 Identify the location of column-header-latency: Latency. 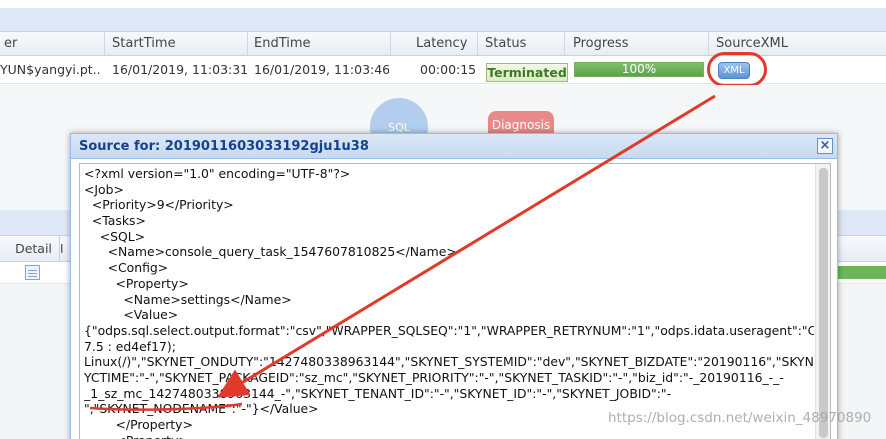
(445, 43).